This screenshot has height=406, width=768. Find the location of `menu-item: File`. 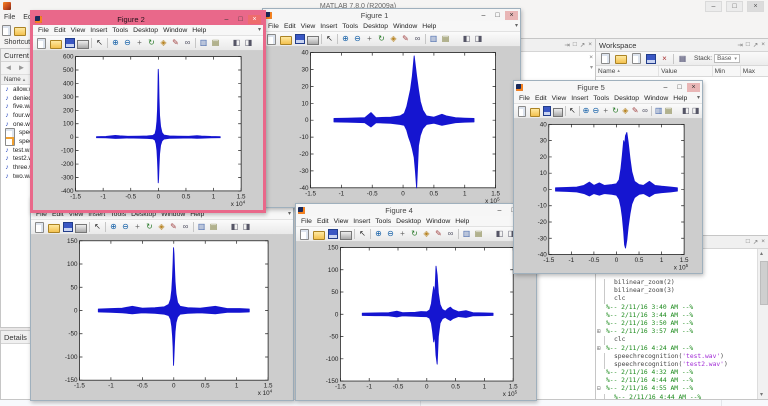

menu-item: File is located at coordinates (43, 30).